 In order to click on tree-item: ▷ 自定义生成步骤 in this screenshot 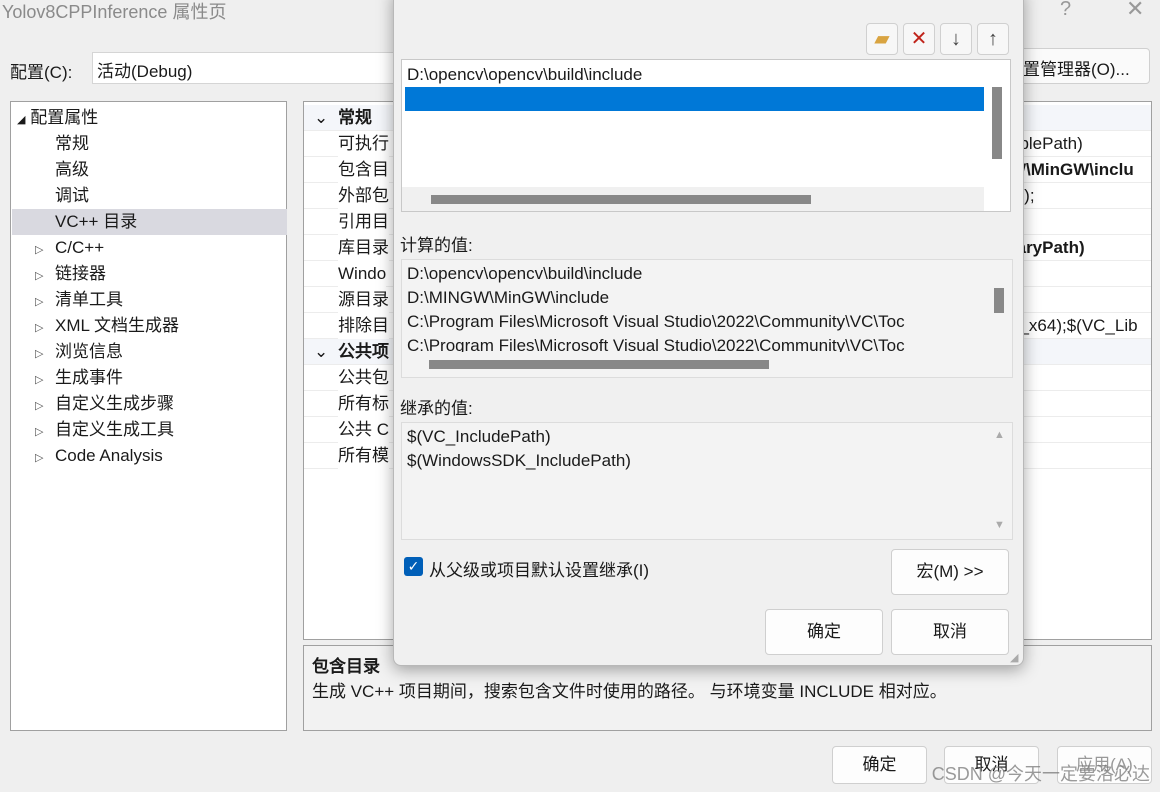, I will do `click(104, 404)`.